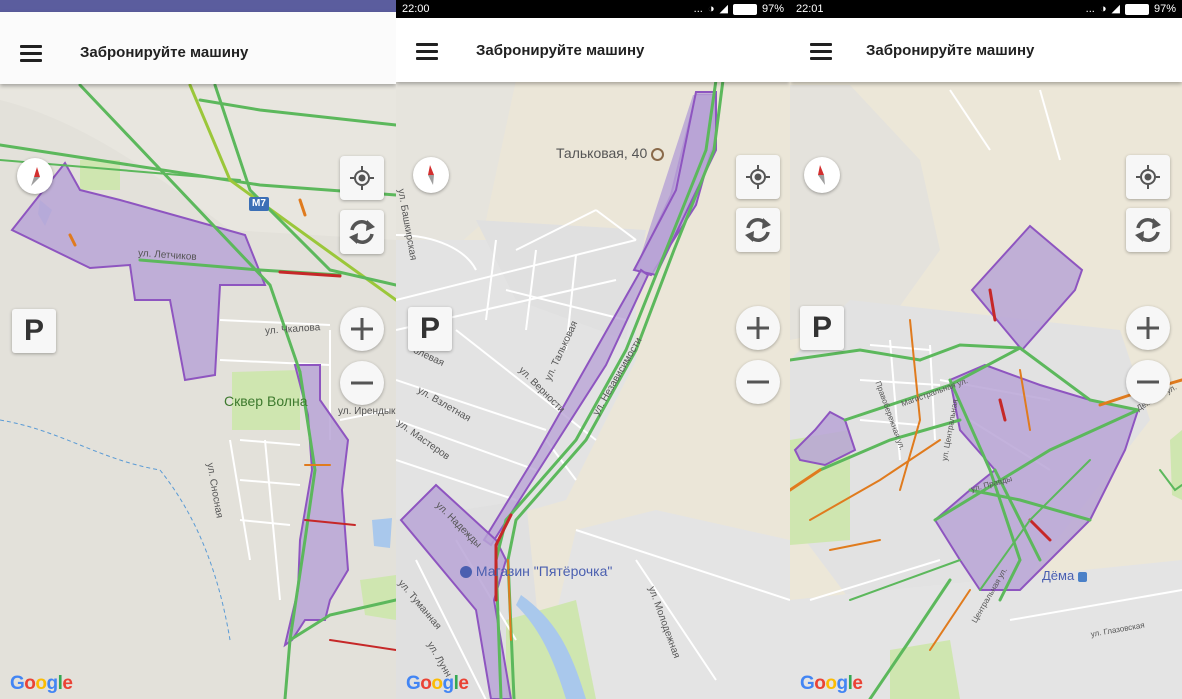  I want to click on bus-stop-icon, so click(1082, 576).